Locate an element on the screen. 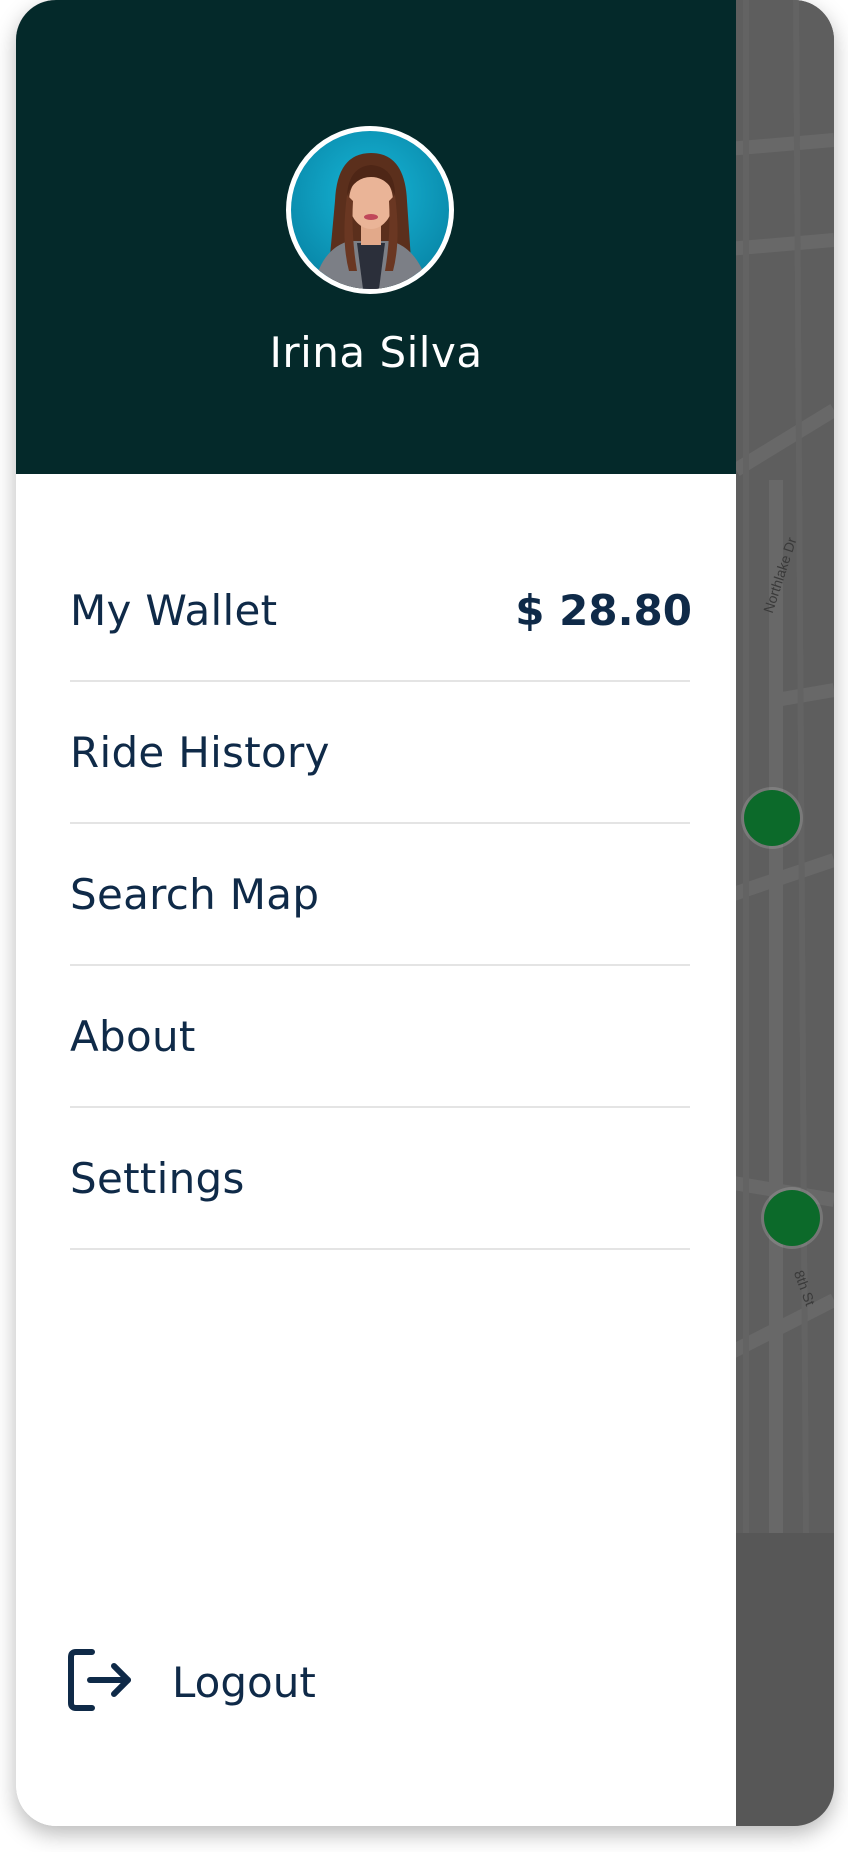 The height and width of the screenshot is (1852, 848). avatar is located at coordinates (370, 210).